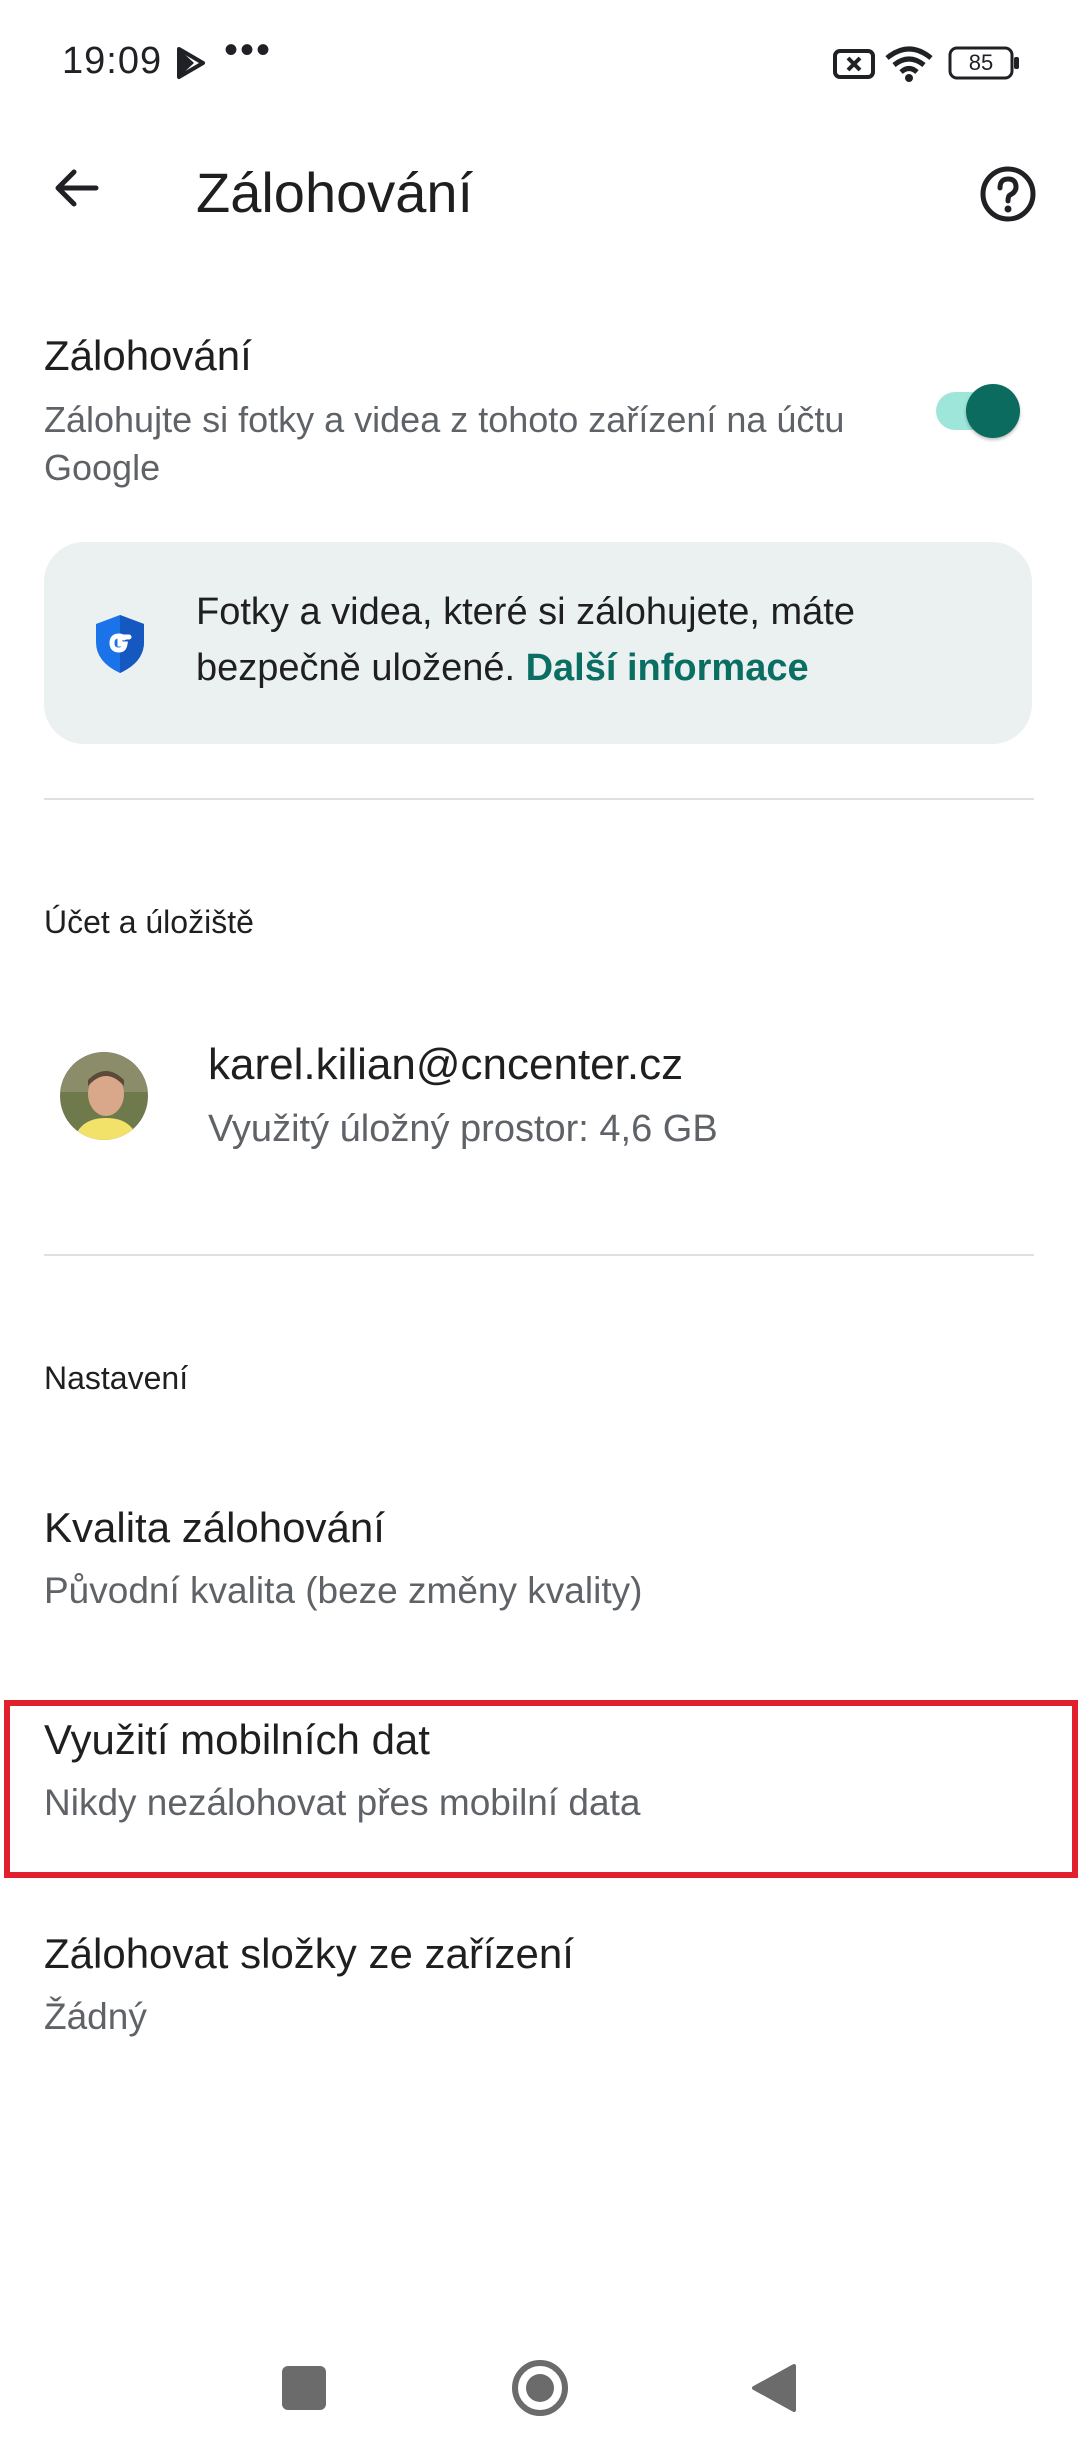  I want to click on status-time: 19:09, so click(112, 61).